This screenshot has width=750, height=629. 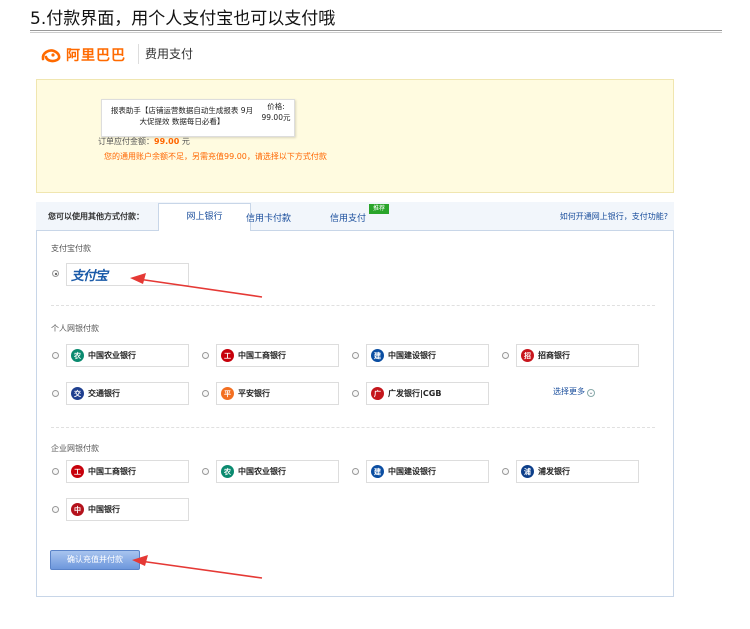 What do you see at coordinates (138, 278) in the screenshot?
I see `arrow-to-alipay-head` at bounding box center [138, 278].